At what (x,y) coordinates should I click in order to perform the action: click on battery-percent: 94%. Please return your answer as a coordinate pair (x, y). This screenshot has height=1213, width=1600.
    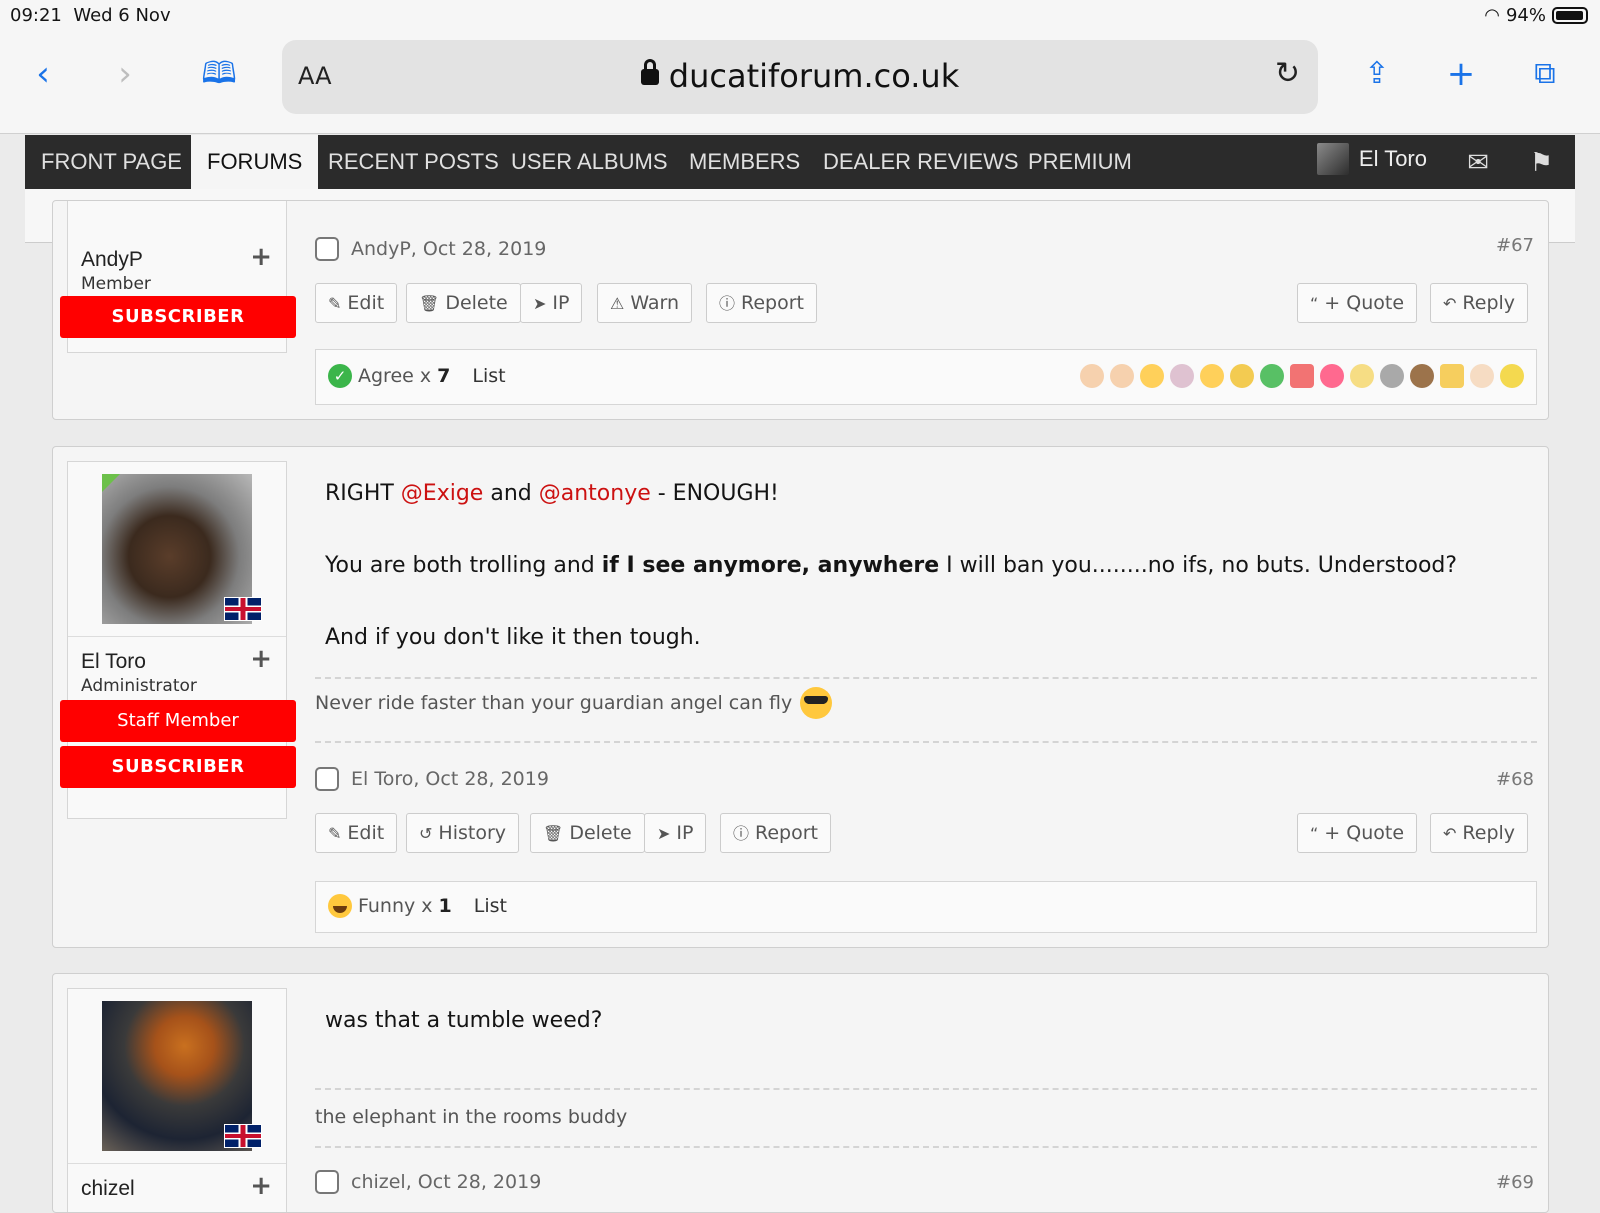
    Looking at the image, I should click on (1525, 15).